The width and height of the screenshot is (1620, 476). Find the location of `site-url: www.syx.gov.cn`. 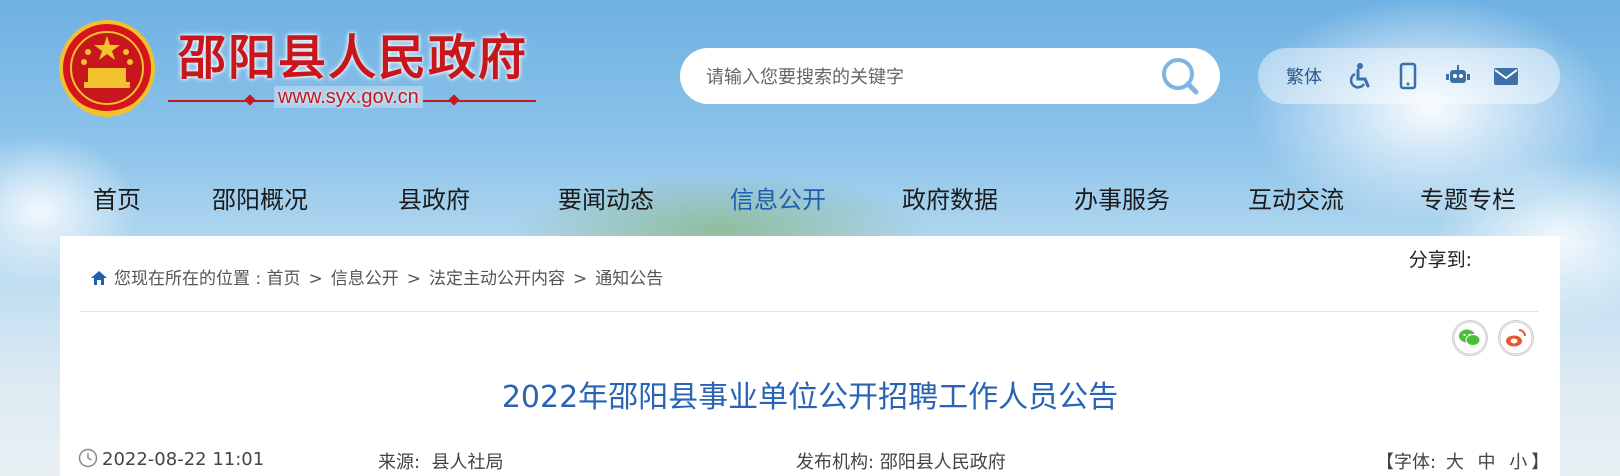

site-url: www.syx.gov.cn is located at coordinates (348, 97).